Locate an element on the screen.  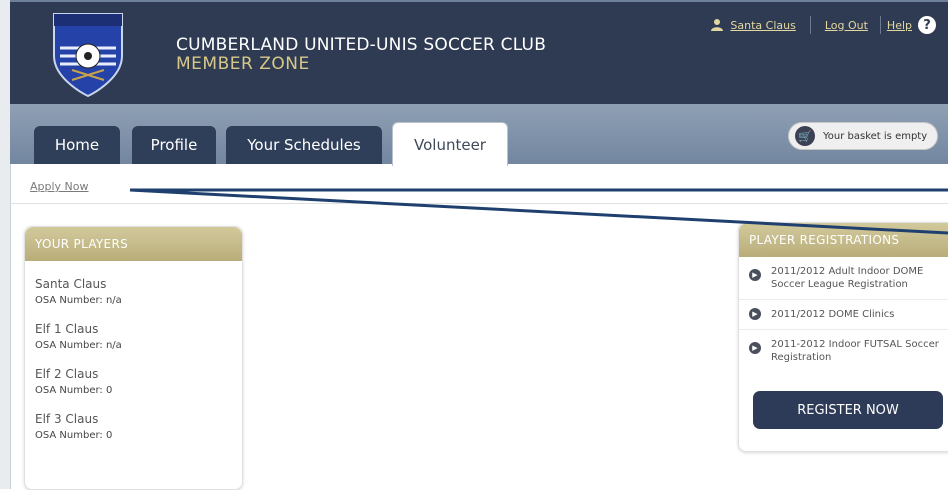
tab-home: Home is located at coordinates (77, 145).